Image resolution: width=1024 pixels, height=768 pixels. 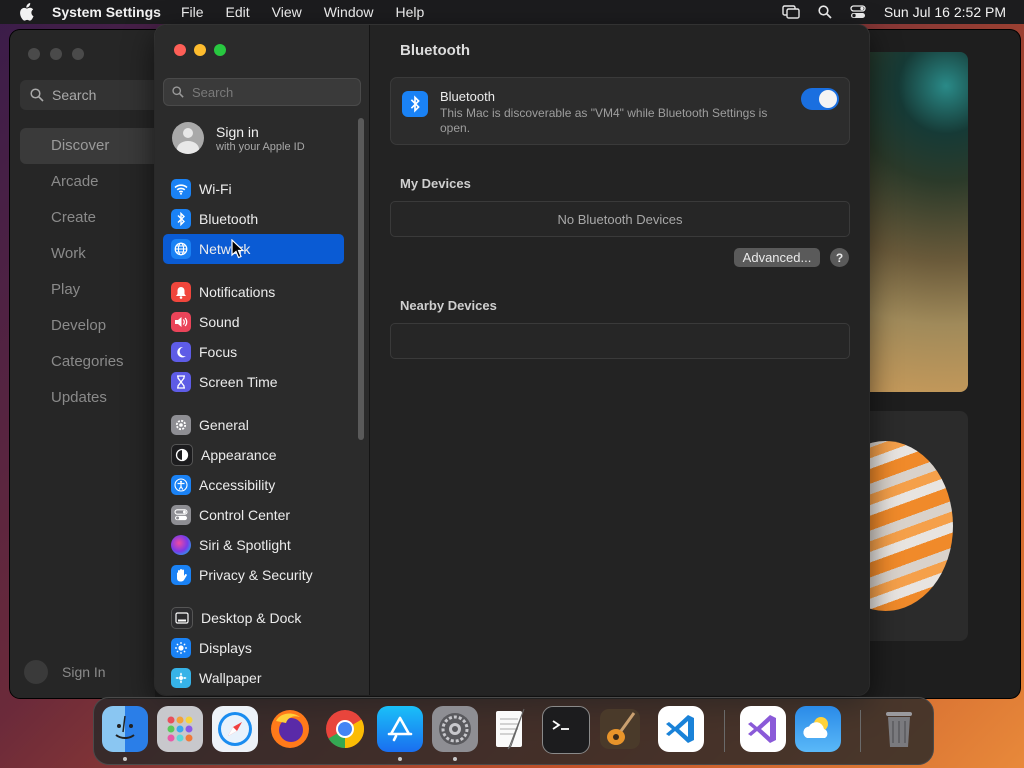 I want to click on dock-app-store-icon, so click(x=400, y=729).